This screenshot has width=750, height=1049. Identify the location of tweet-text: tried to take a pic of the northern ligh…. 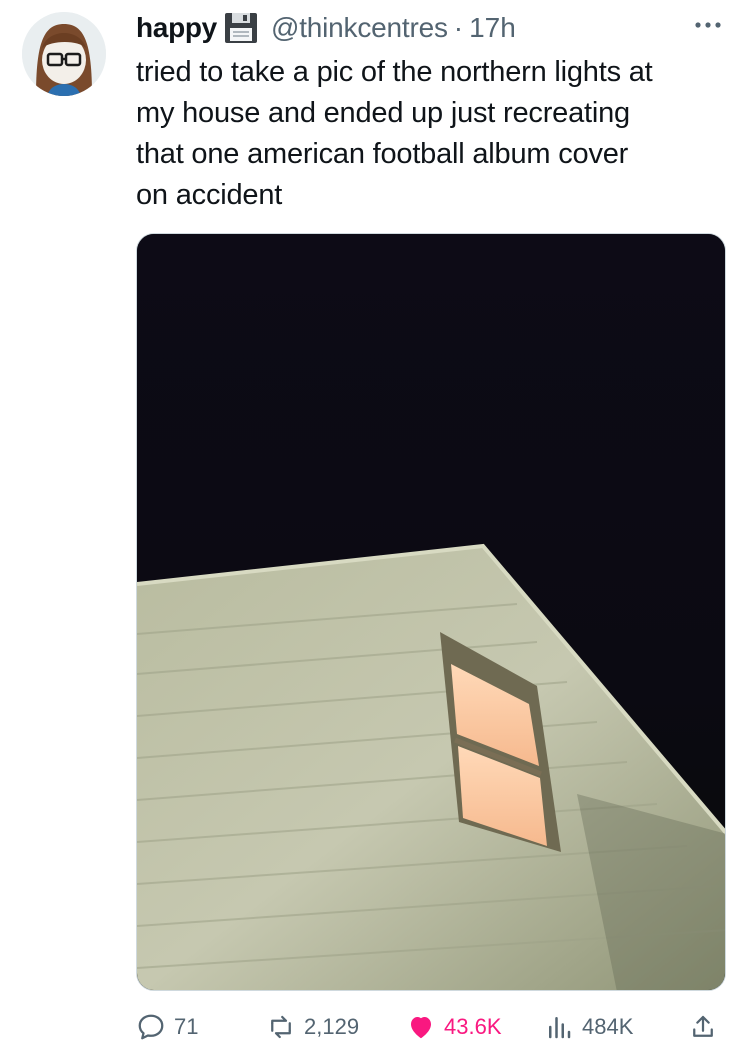
(394, 133).